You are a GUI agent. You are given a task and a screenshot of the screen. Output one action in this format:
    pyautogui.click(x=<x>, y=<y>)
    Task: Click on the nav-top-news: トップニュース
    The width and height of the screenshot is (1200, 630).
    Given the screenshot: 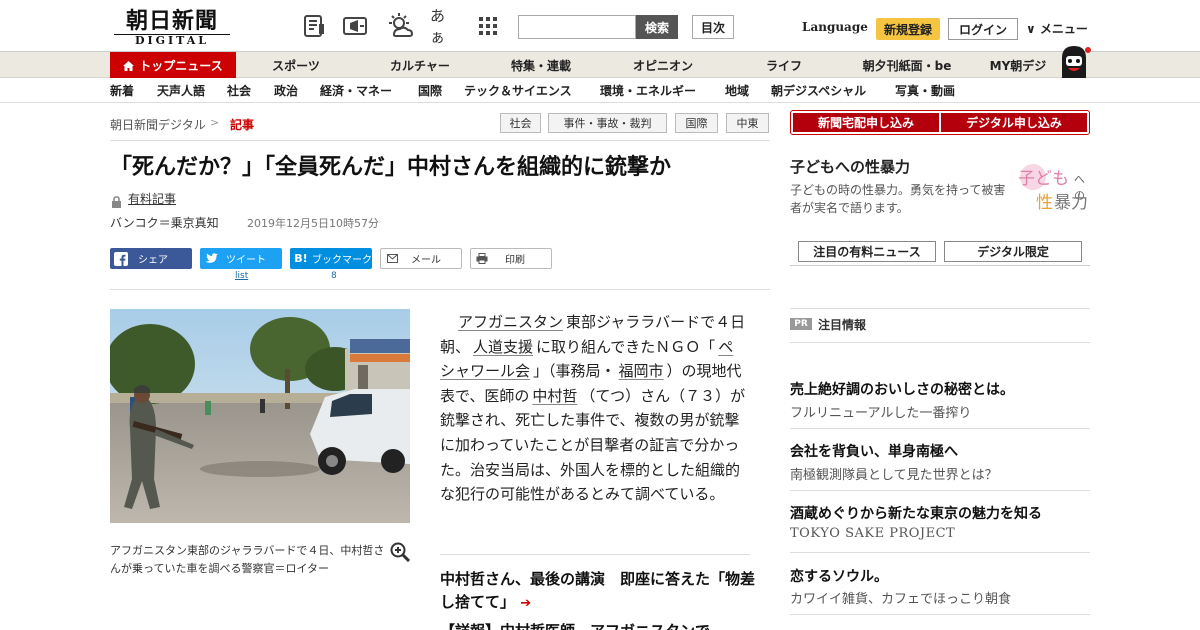 What is the action you would take?
    pyautogui.click(x=173, y=65)
    